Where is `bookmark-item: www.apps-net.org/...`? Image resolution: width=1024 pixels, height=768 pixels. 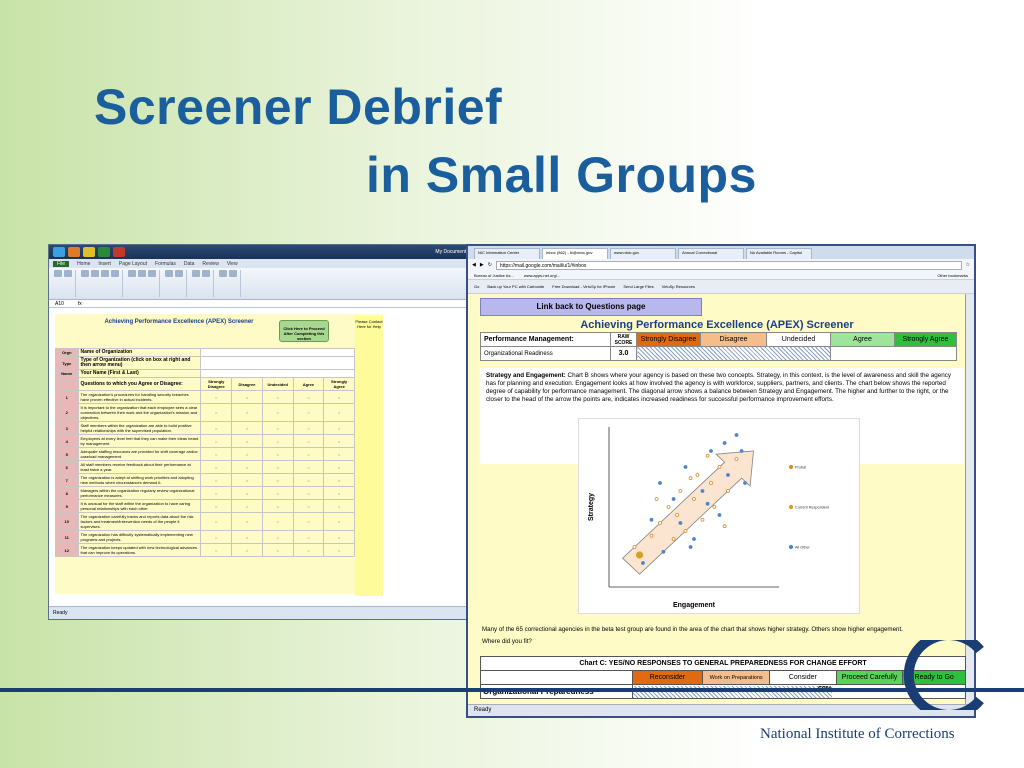 bookmark-item: www.apps-net.org/... is located at coordinates (542, 275).